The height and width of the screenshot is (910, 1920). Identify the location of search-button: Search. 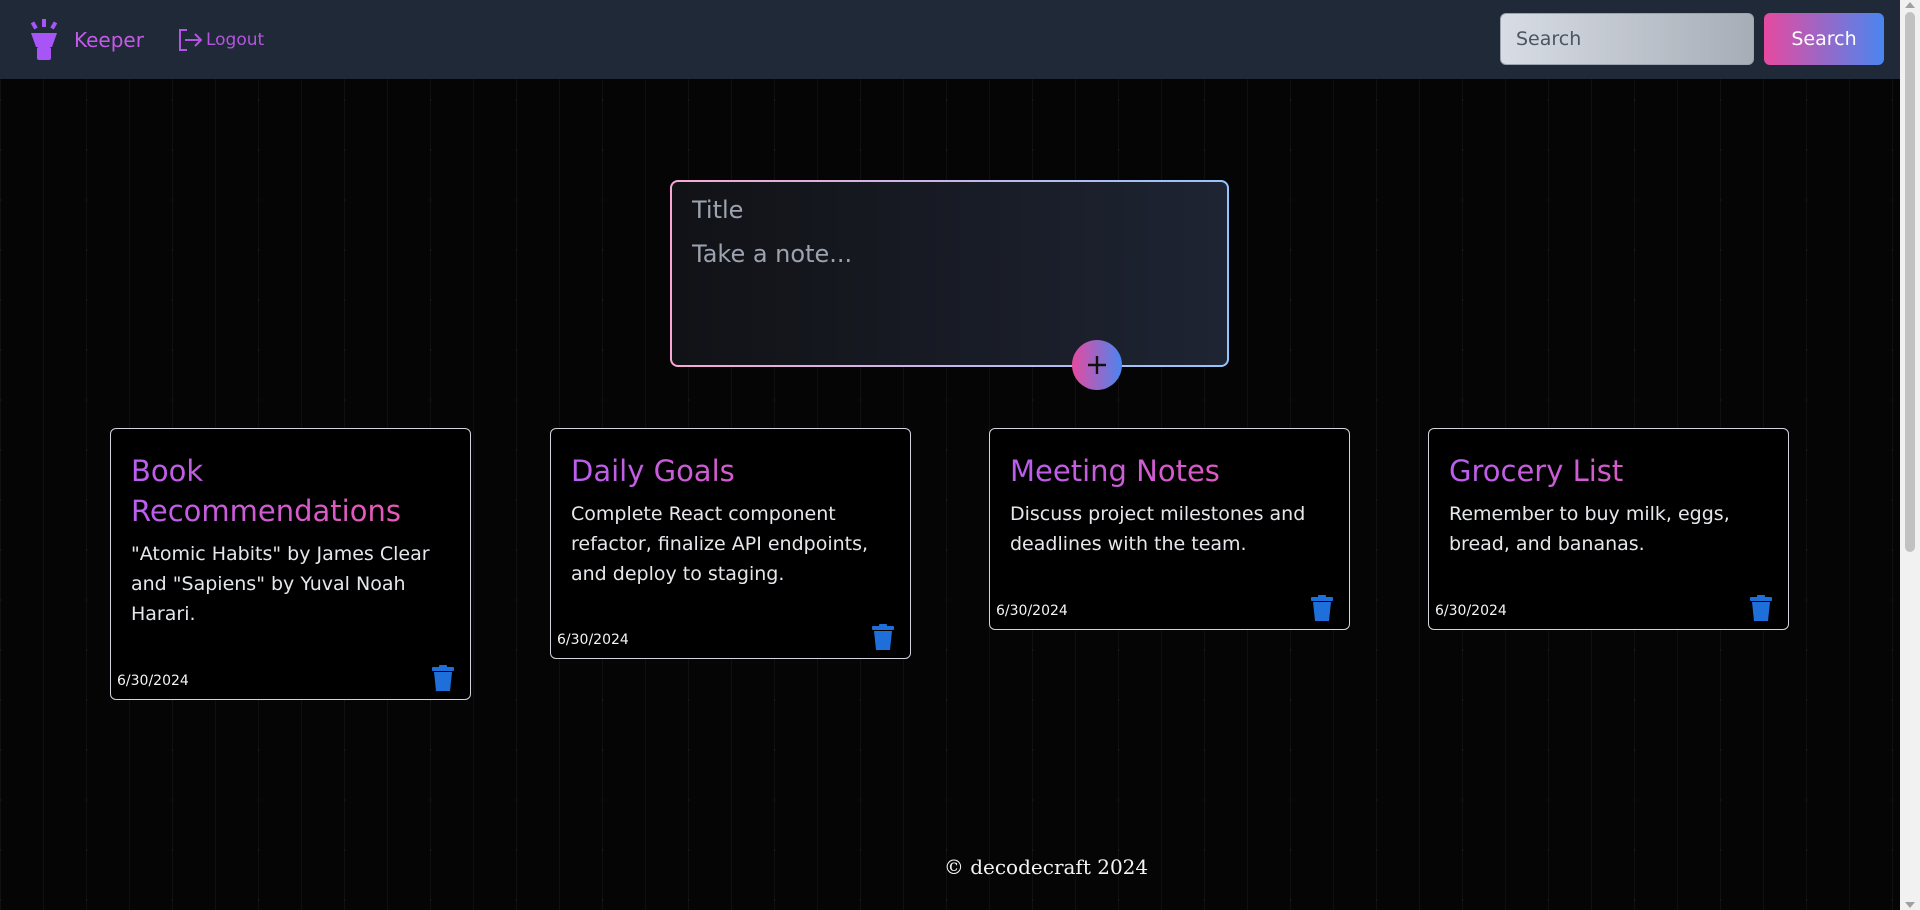
(1824, 39).